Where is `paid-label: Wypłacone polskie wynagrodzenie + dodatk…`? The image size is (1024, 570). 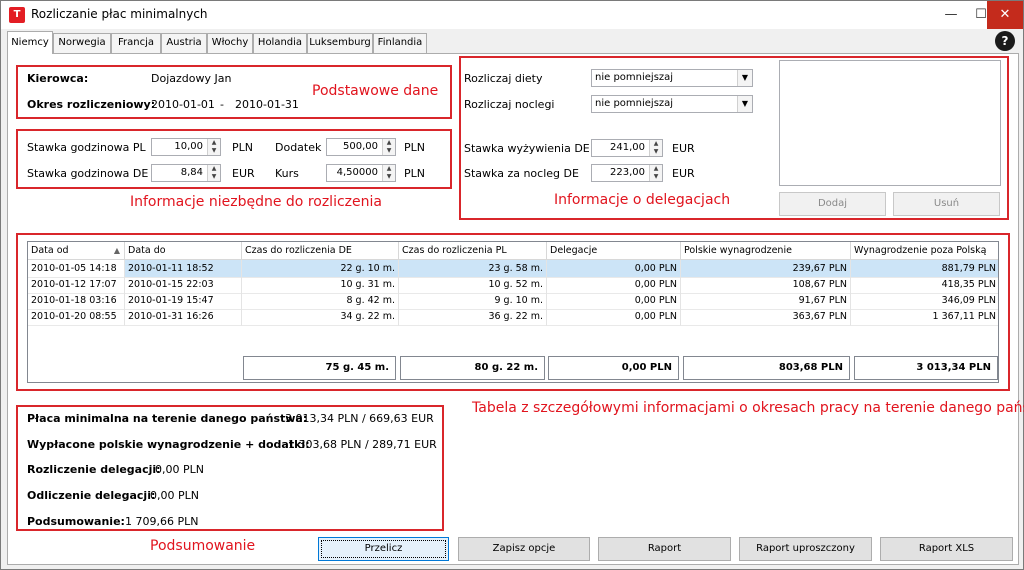 paid-label: Wypłacone polskie wynagrodzenie + dodatk… is located at coordinates (168, 444).